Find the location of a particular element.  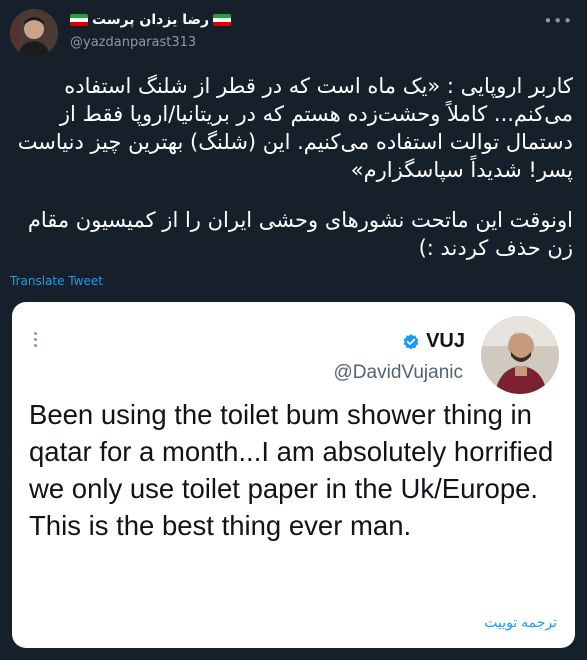

card-translate-link: ترجمه توییت is located at coordinates (520, 622).